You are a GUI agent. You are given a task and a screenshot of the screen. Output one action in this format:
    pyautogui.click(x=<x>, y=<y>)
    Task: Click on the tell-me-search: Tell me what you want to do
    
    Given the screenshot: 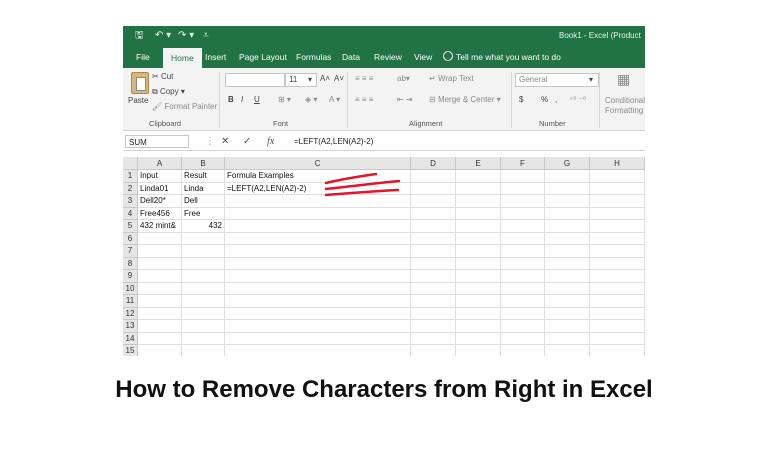 What is the action you would take?
    pyautogui.click(x=502, y=57)
    